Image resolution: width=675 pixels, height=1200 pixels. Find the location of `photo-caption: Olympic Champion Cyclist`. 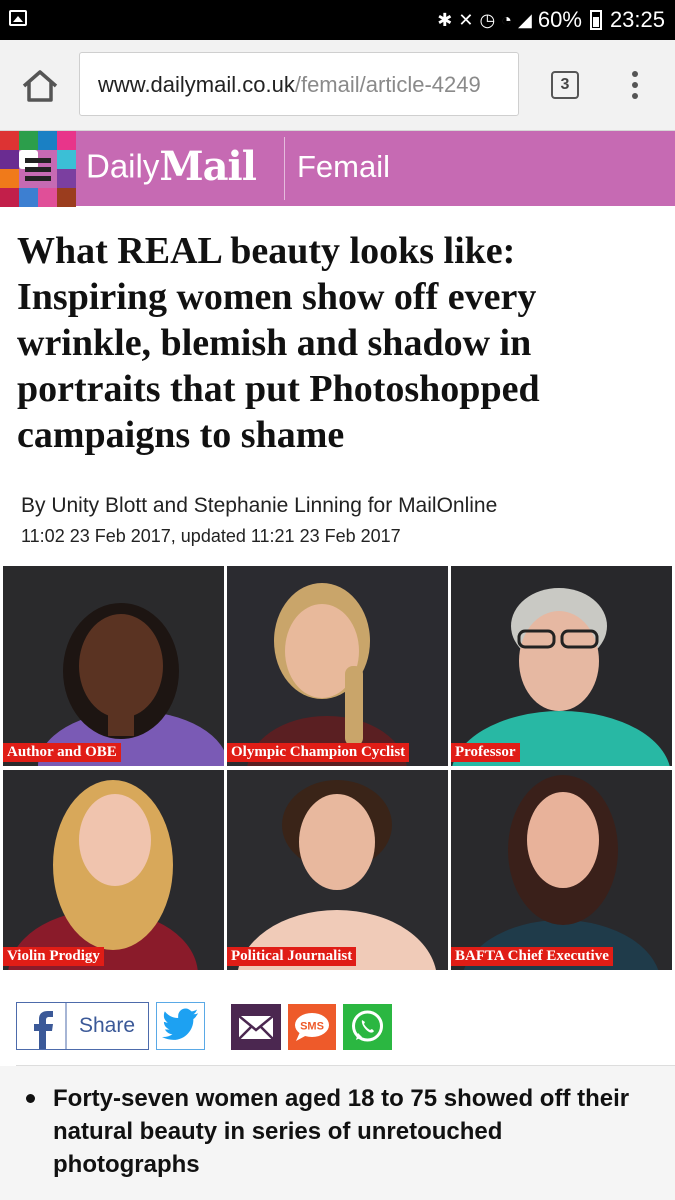

photo-caption: Olympic Champion Cyclist is located at coordinates (318, 752).